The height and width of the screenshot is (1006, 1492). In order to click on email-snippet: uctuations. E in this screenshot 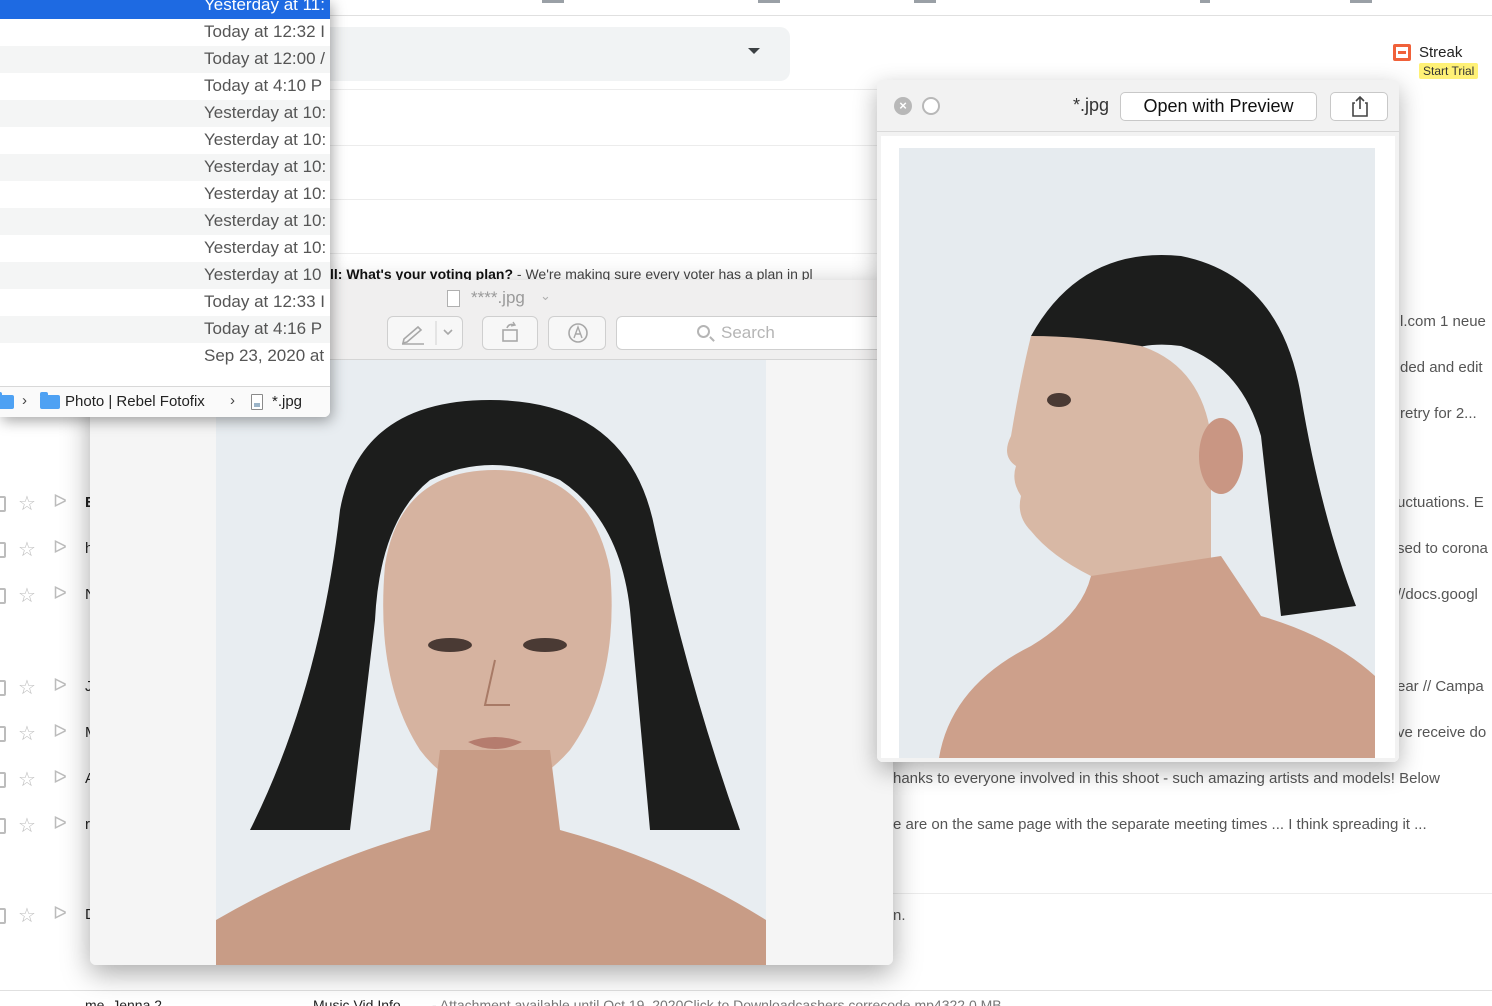, I will do `click(1440, 502)`.